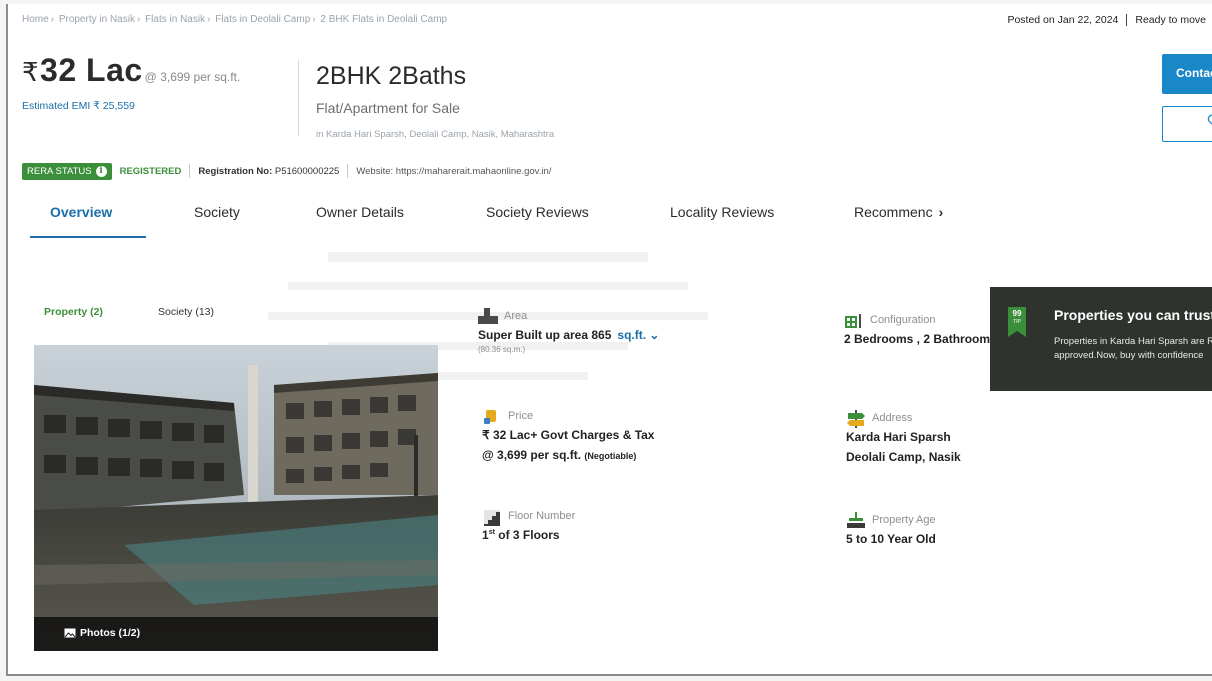 The width and height of the screenshot is (1212, 681). What do you see at coordinates (490, 417) in the screenshot?
I see `price-tag-icon` at bounding box center [490, 417].